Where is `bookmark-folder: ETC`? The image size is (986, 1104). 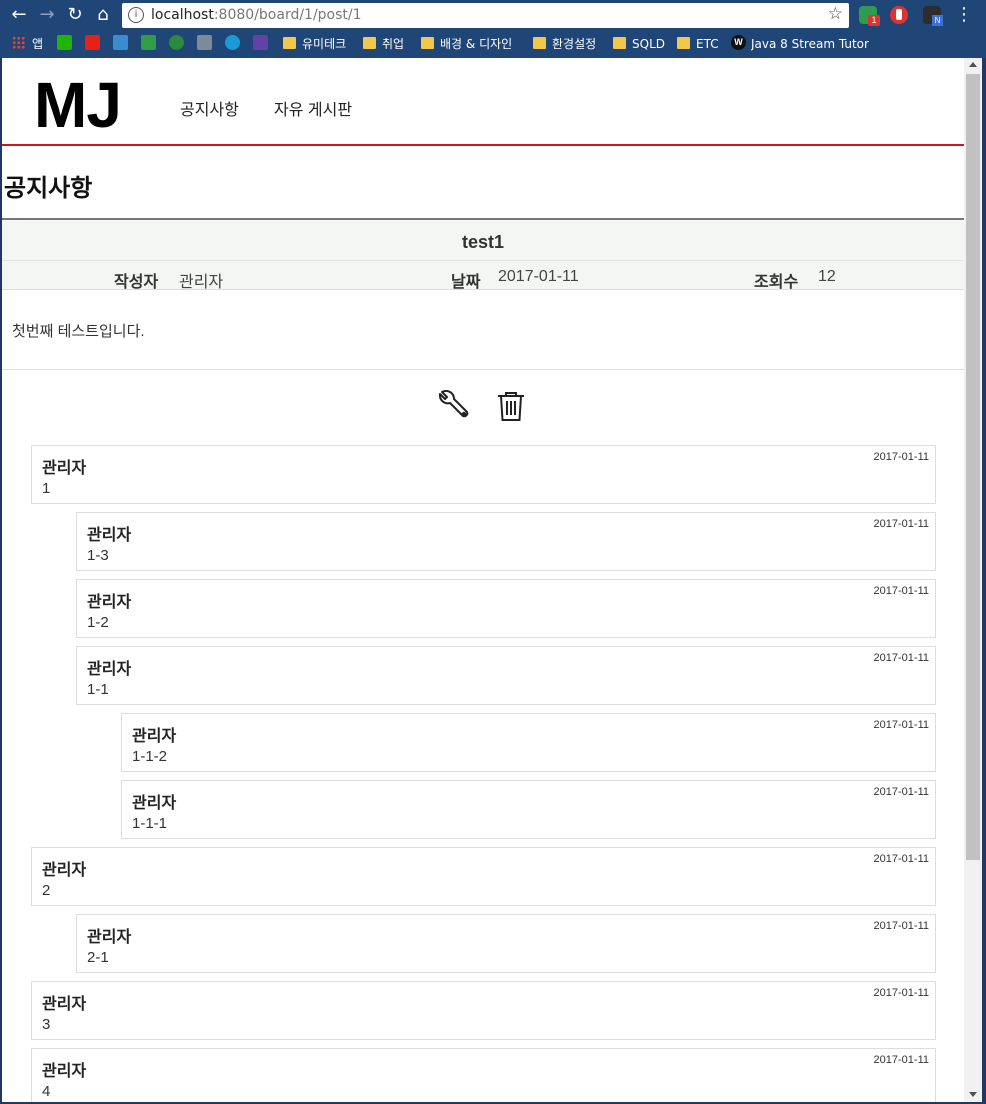
bookmark-folder: ETC is located at coordinates (707, 44).